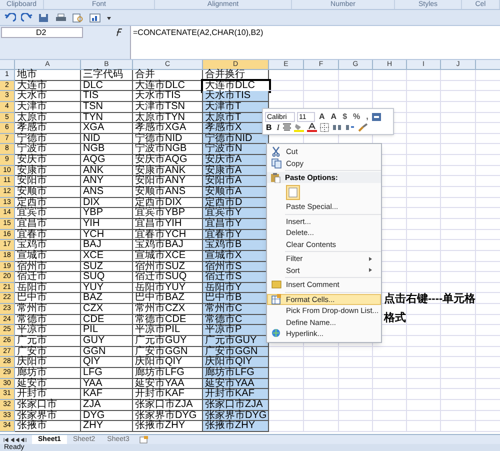 The width and height of the screenshot is (500, 451). I want to click on table-cell: 宜昌市, so click(48, 224).